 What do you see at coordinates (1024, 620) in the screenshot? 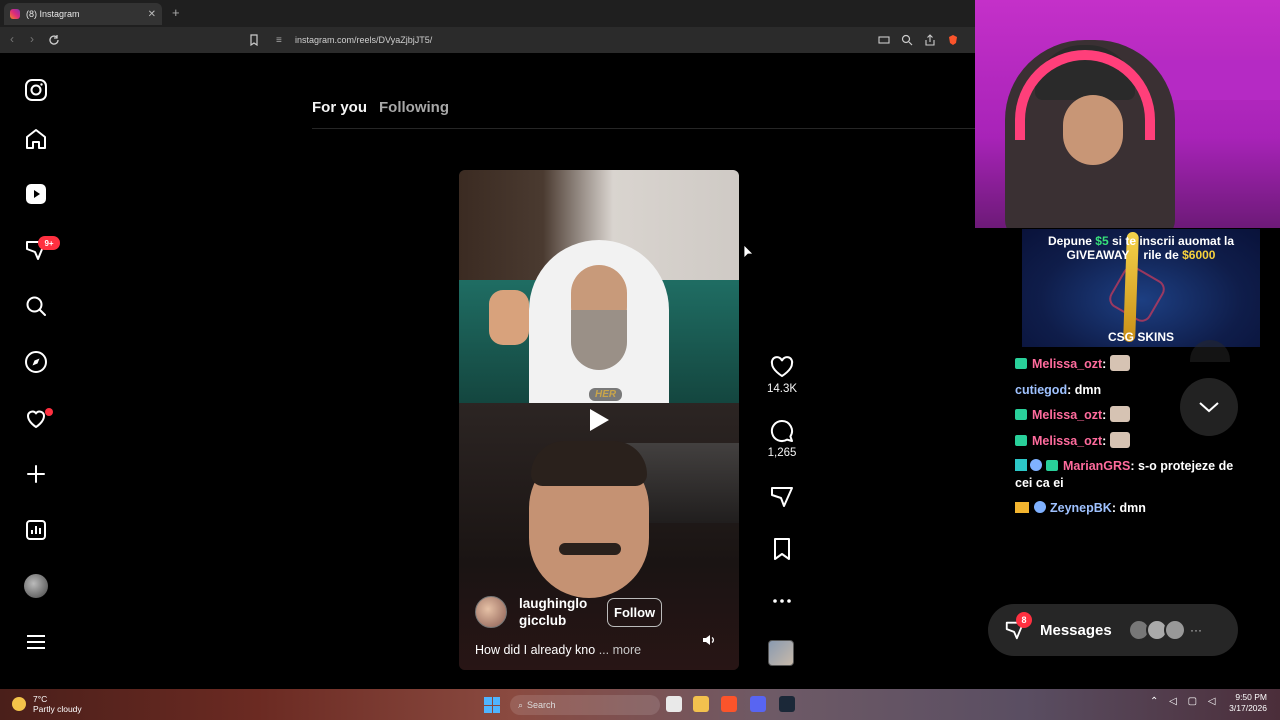
I see `messages-count-badge: 8` at bounding box center [1024, 620].